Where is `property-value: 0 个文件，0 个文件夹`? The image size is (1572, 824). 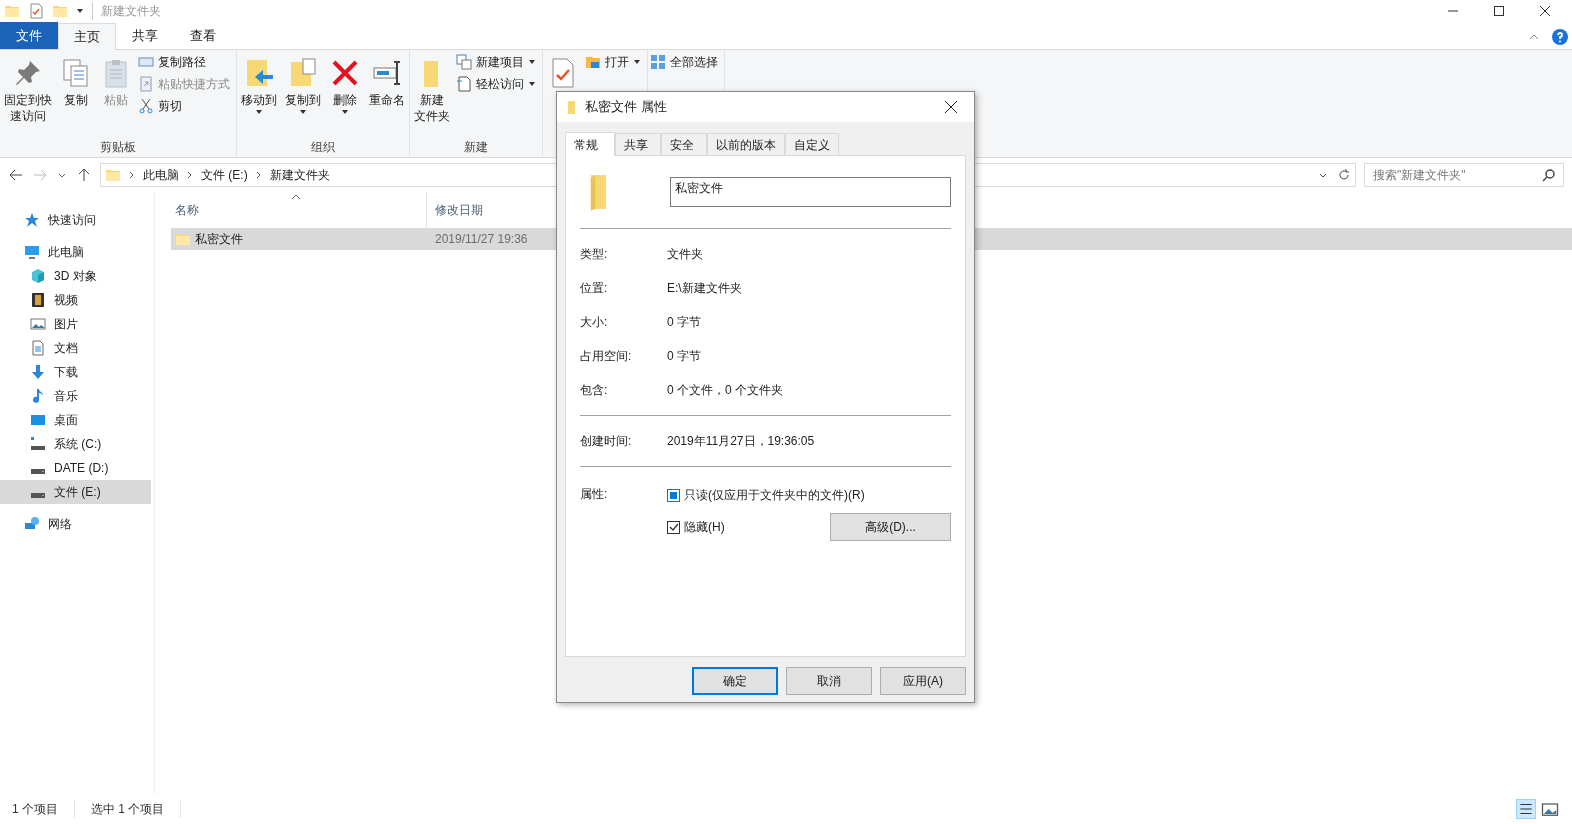 property-value: 0 个文件，0 个文件夹 is located at coordinates (725, 390).